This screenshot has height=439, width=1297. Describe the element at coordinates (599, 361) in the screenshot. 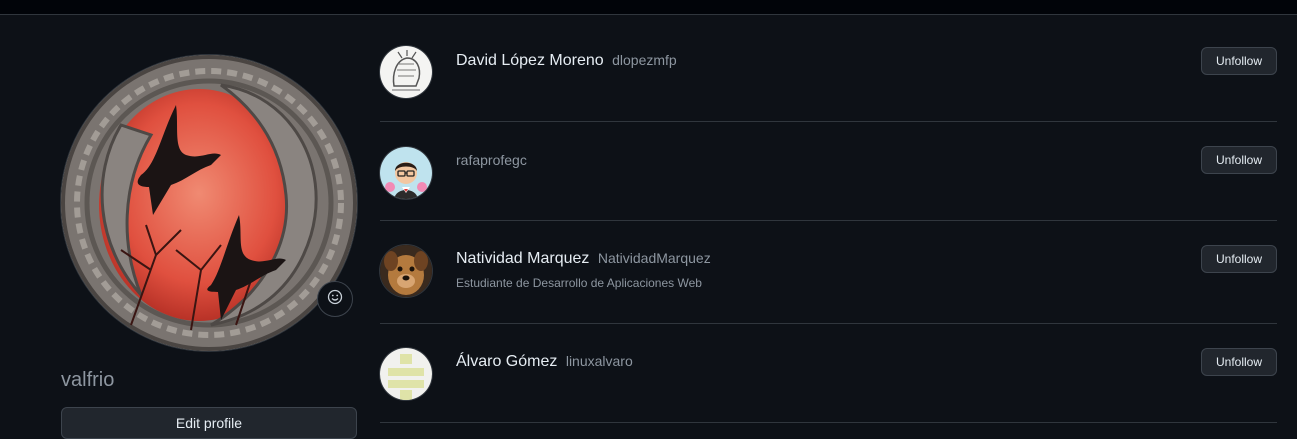

I see `user-login: linuxalvaro` at that location.